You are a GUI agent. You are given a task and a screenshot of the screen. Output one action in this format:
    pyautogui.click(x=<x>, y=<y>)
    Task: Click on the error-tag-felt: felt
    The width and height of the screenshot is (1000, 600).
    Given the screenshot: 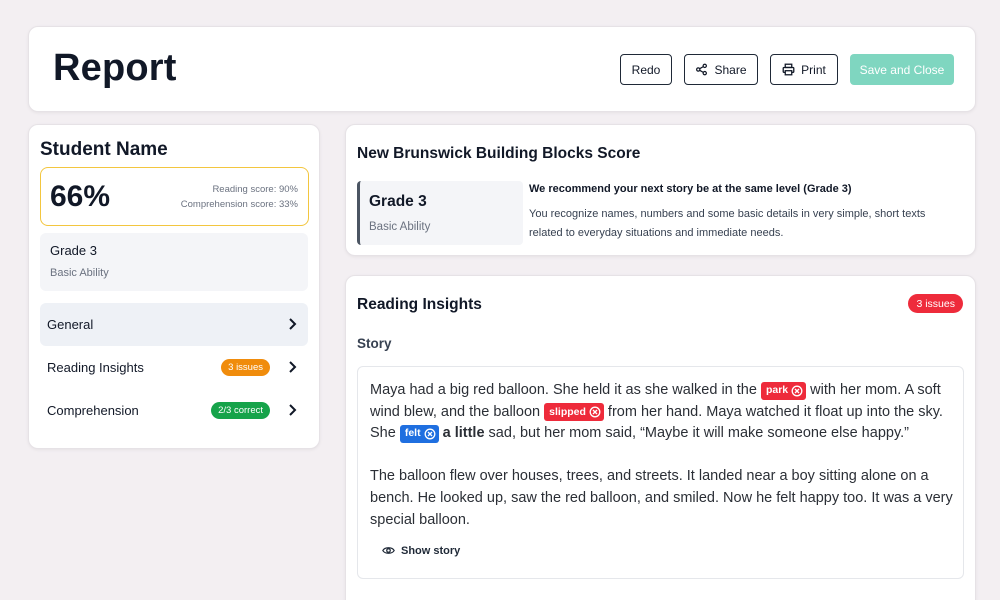 What is the action you would take?
    pyautogui.click(x=419, y=433)
    